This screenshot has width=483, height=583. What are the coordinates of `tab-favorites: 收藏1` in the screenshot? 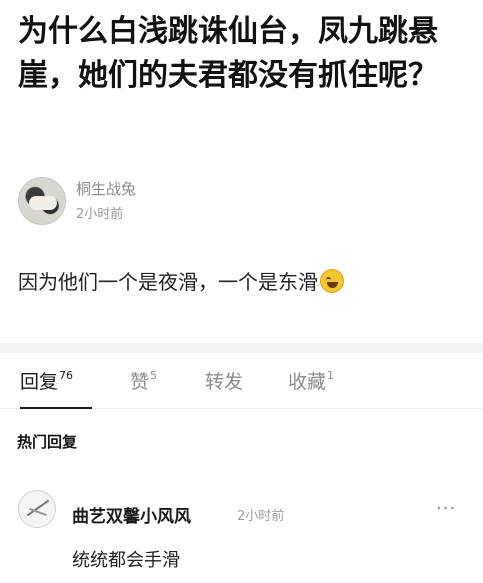 It's located at (311, 380).